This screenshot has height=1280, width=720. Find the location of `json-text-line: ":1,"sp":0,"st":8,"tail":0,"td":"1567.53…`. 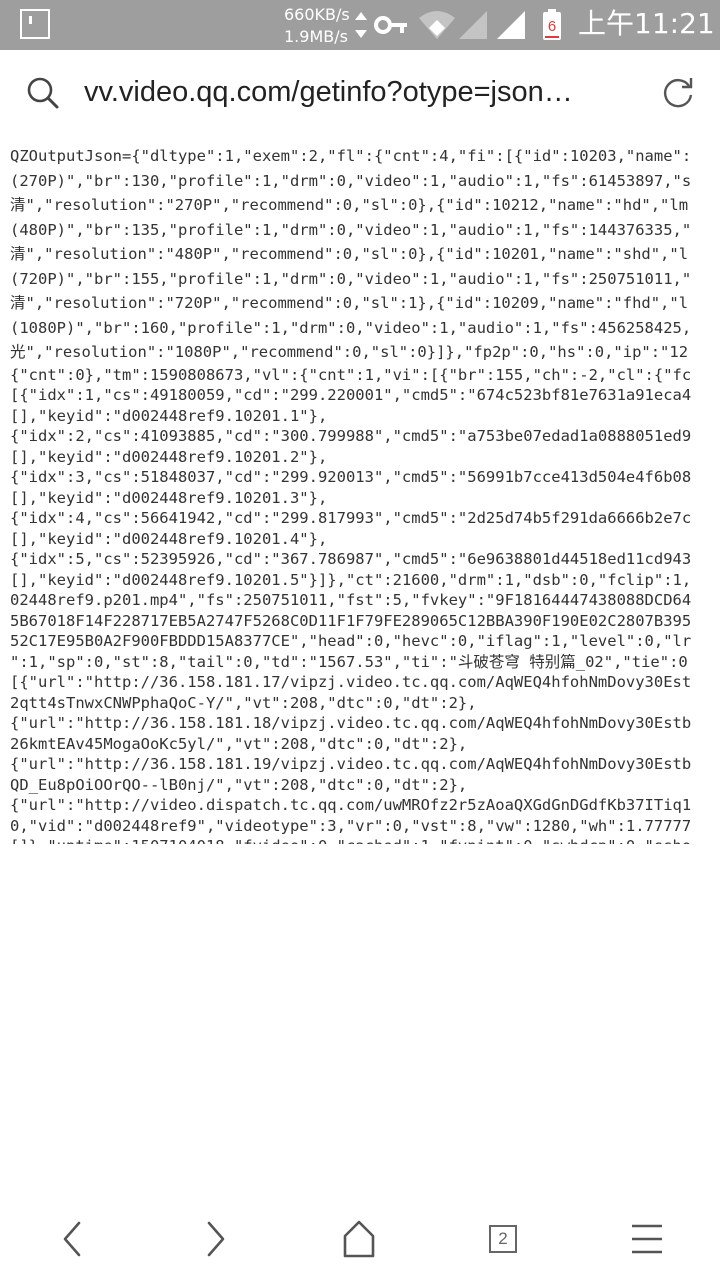

json-text-line: ":1,"sp":0,"st":8,"tail":0,"td":"1567.53… is located at coordinates (349, 661).